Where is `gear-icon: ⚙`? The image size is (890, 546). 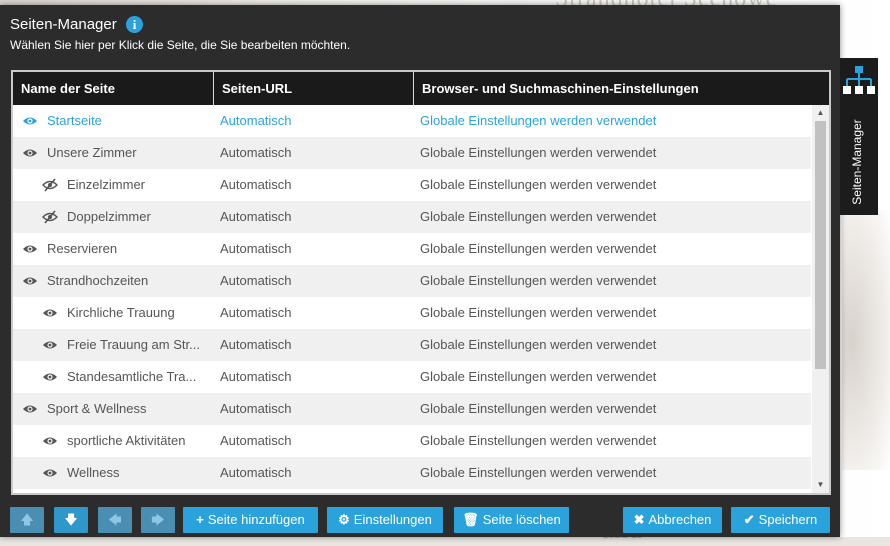
gear-icon: ⚙ is located at coordinates (344, 519).